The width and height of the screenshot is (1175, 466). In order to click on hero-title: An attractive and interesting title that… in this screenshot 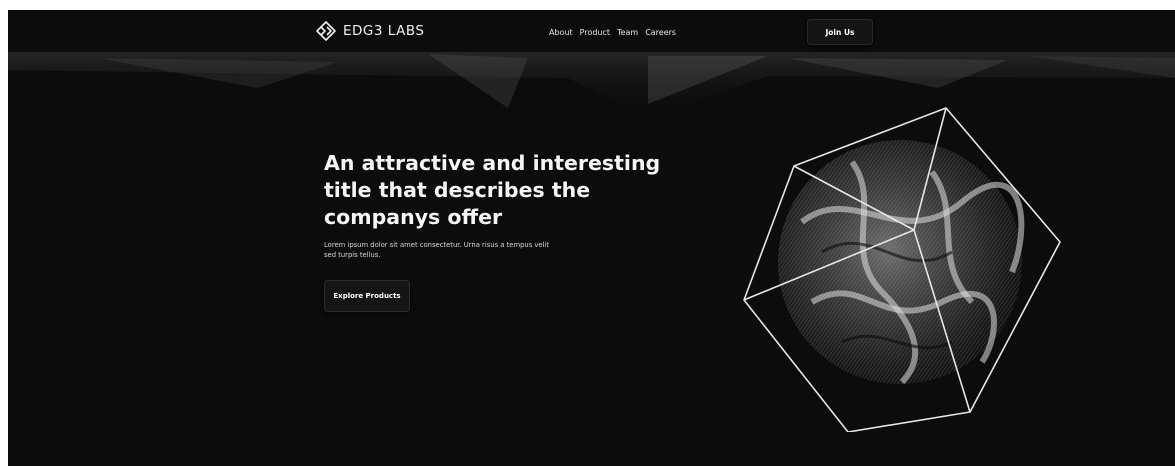, I will do `click(492, 190)`.